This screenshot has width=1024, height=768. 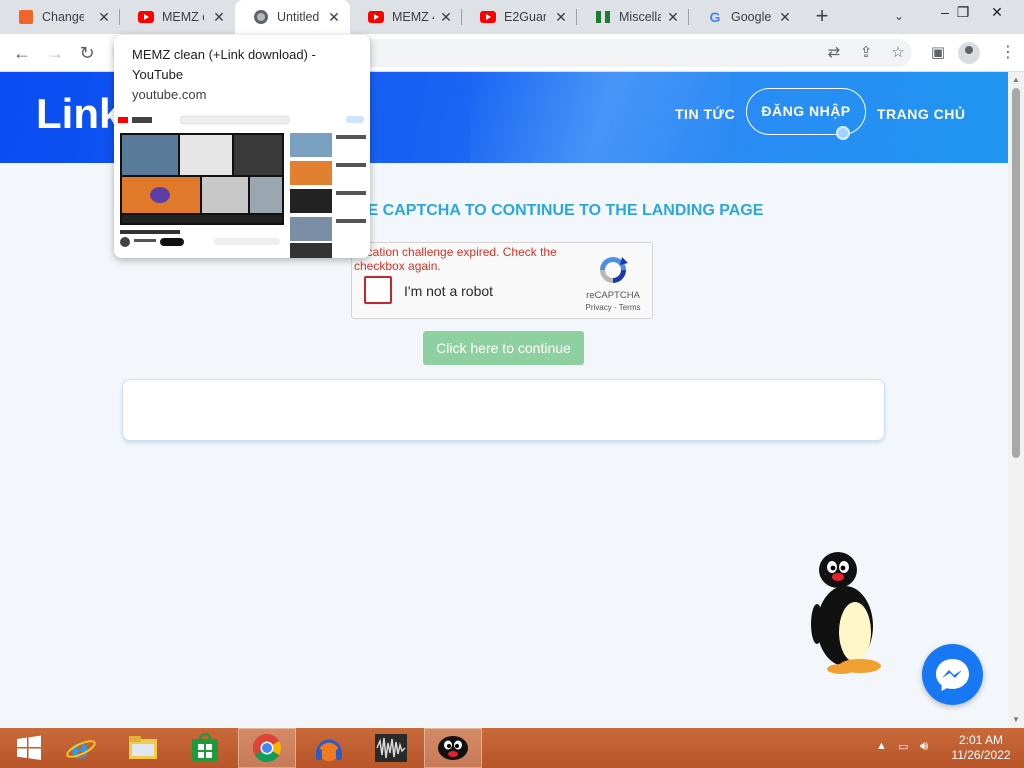 I want to click on reload-icon: ↻, so click(x=87, y=53).